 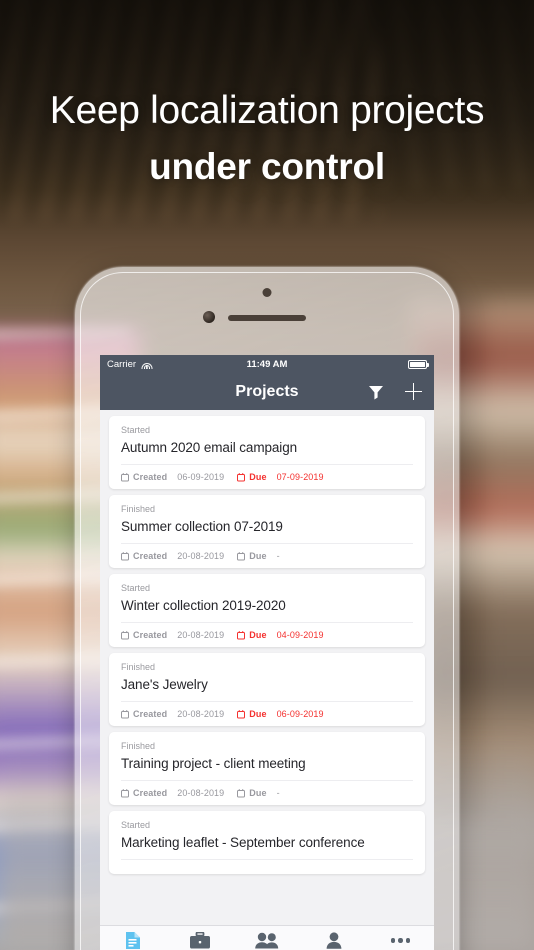 I want to click on marketing-headline: Keep localization projects under control, so click(x=267, y=138).